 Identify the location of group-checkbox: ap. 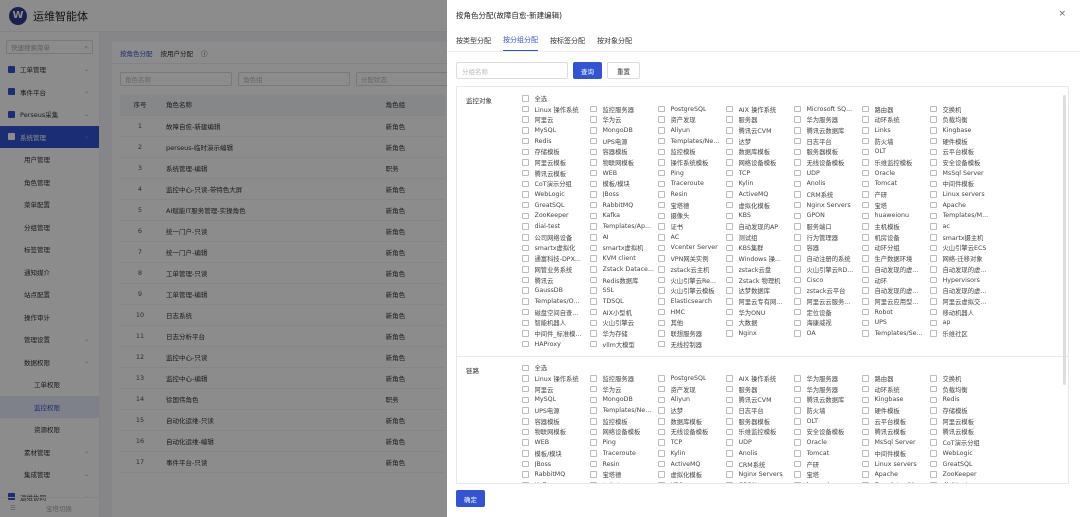
(964, 322).